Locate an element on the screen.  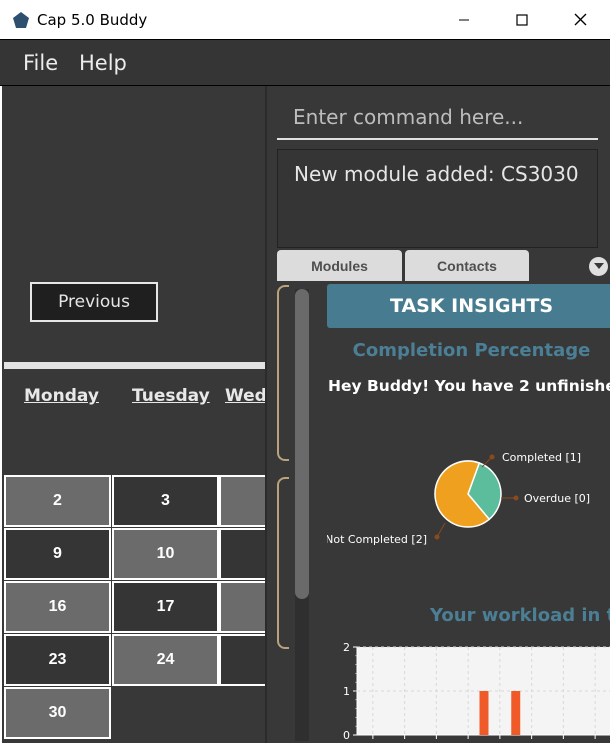
menu-bar: File Help is located at coordinates (305, 62).